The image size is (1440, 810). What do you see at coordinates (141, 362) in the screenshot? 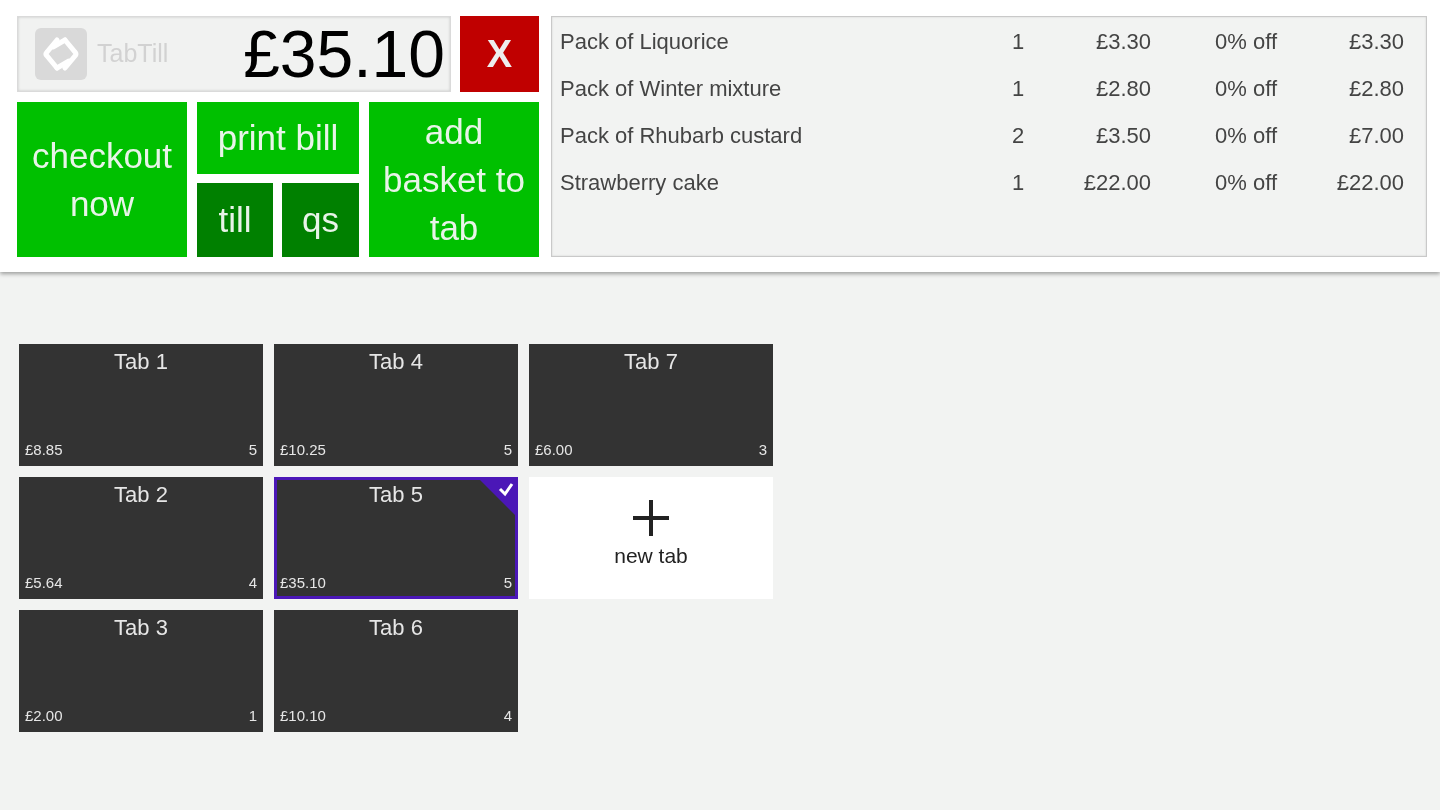
I see `tab-name: Tab 1` at bounding box center [141, 362].